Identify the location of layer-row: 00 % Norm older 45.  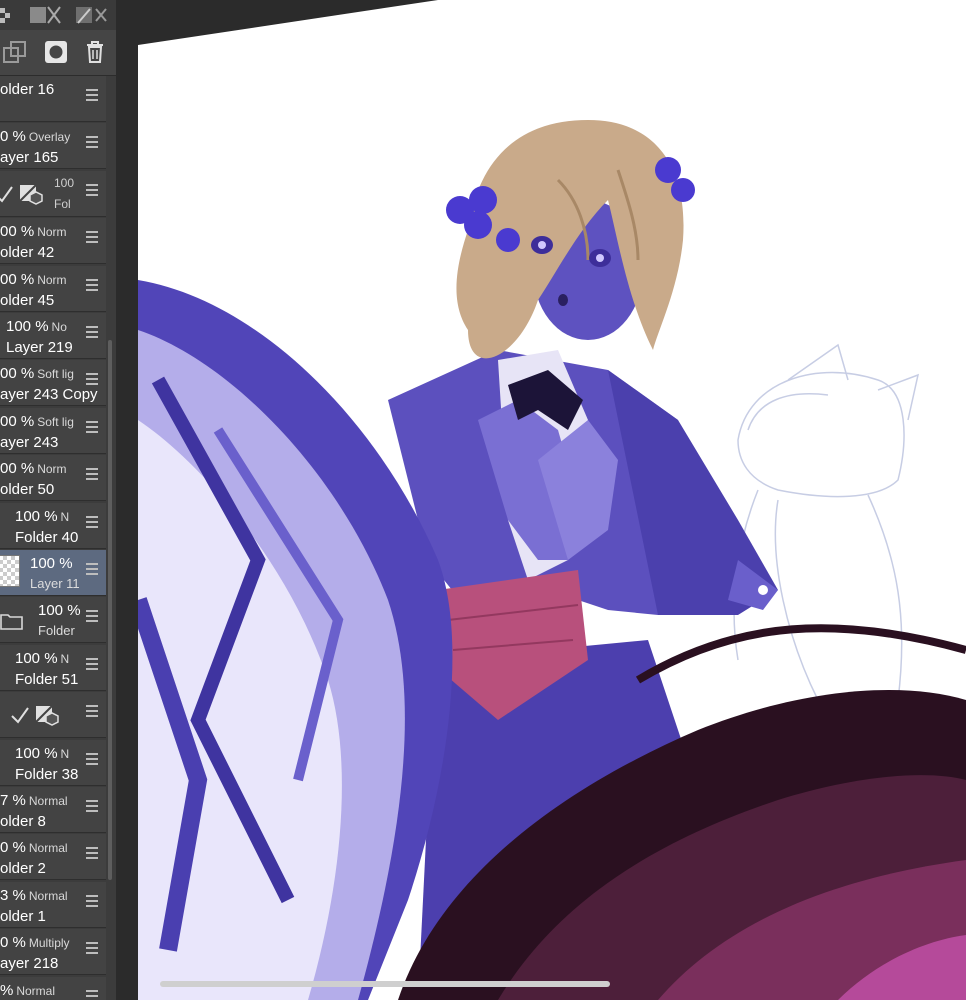
(53, 288).